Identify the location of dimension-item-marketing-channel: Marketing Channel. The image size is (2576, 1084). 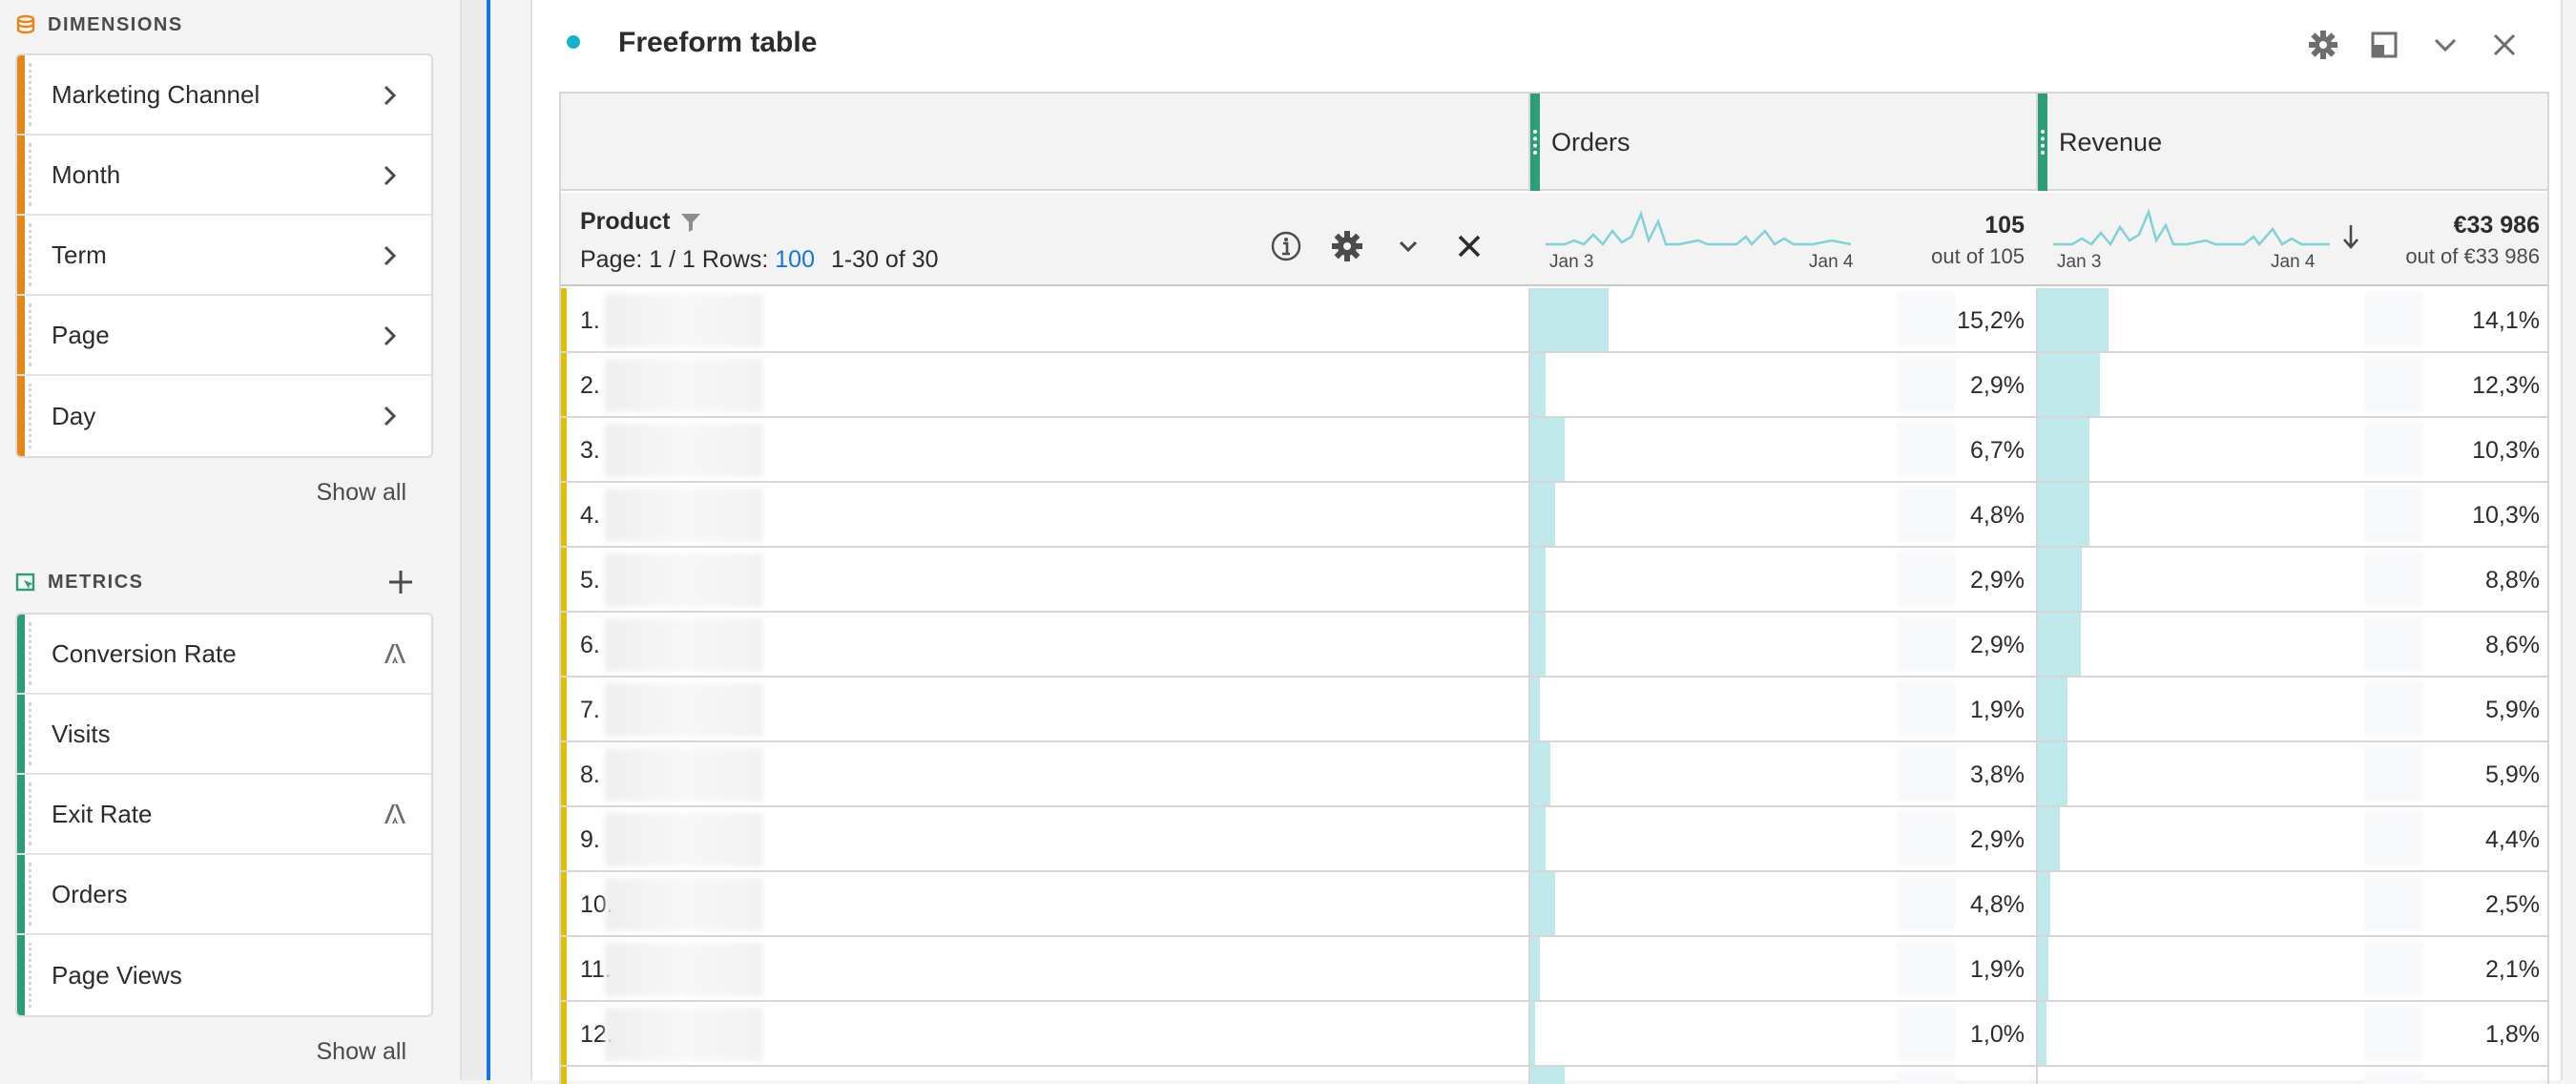
(224, 95).